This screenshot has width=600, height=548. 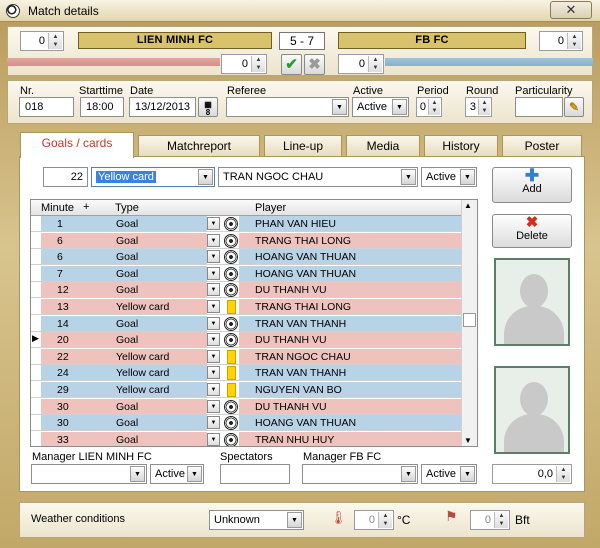 I want to click on table-row: 33 Goal ▼ TRAN NHU HUY, so click(x=247, y=438).